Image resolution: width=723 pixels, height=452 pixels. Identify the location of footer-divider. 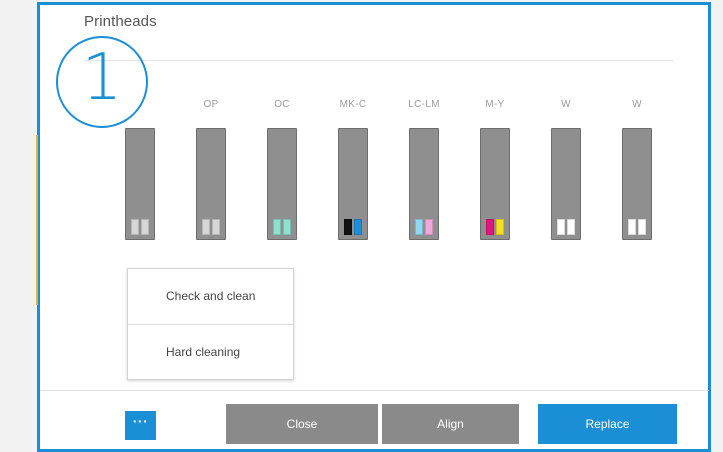
(374, 390).